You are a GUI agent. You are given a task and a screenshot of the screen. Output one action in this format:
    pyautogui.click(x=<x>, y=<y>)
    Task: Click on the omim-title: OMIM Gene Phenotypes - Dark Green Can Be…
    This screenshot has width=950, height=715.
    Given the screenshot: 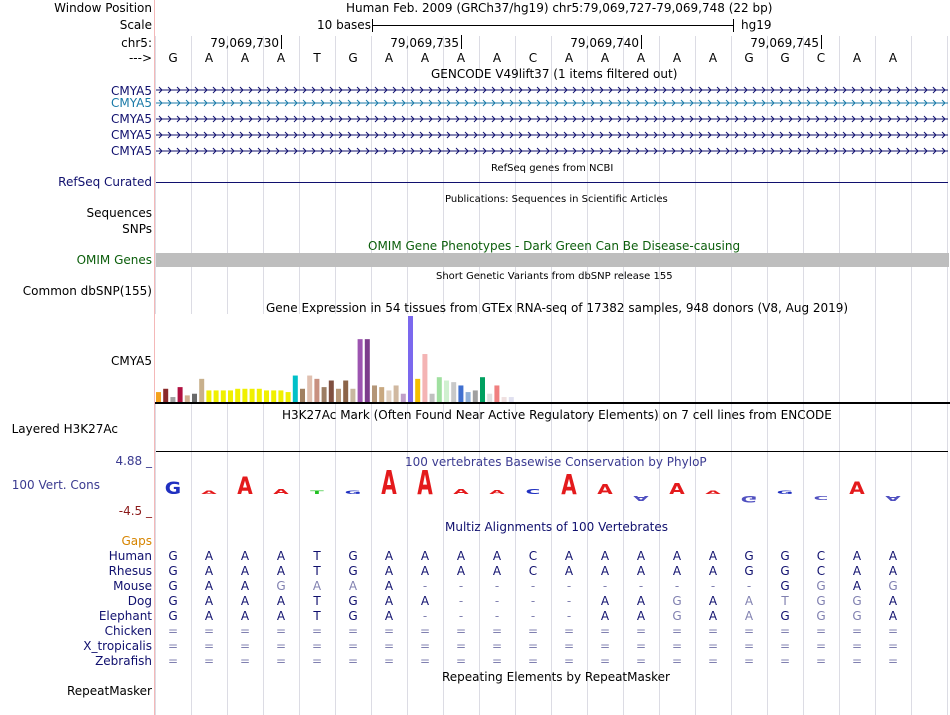 What is the action you would take?
    pyautogui.click(x=554, y=246)
    